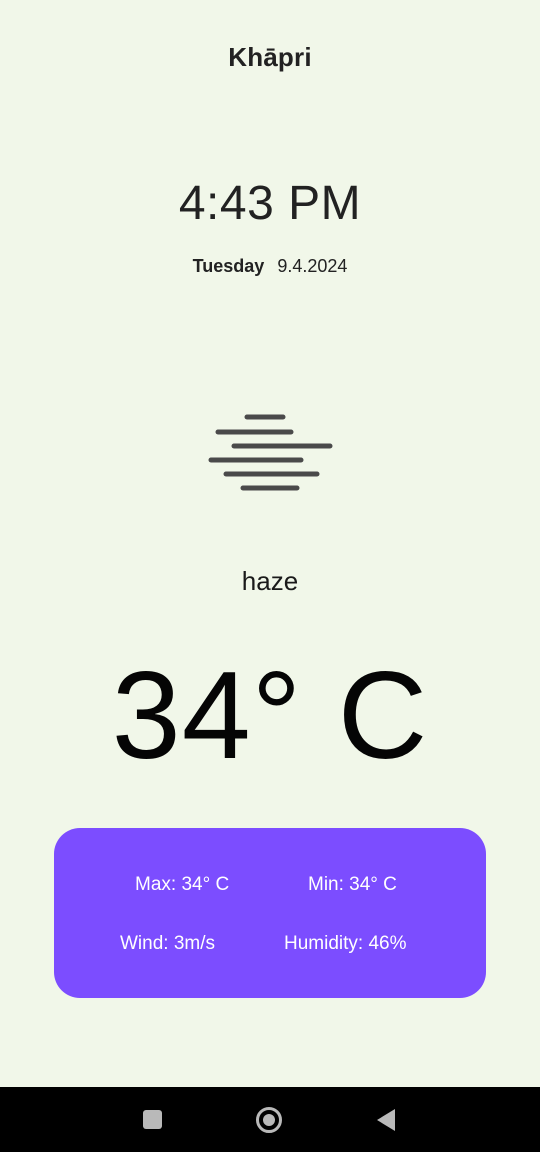  What do you see at coordinates (270, 266) in the screenshot?
I see `date-row: Tuesday 9.4.2024` at bounding box center [270, 266].